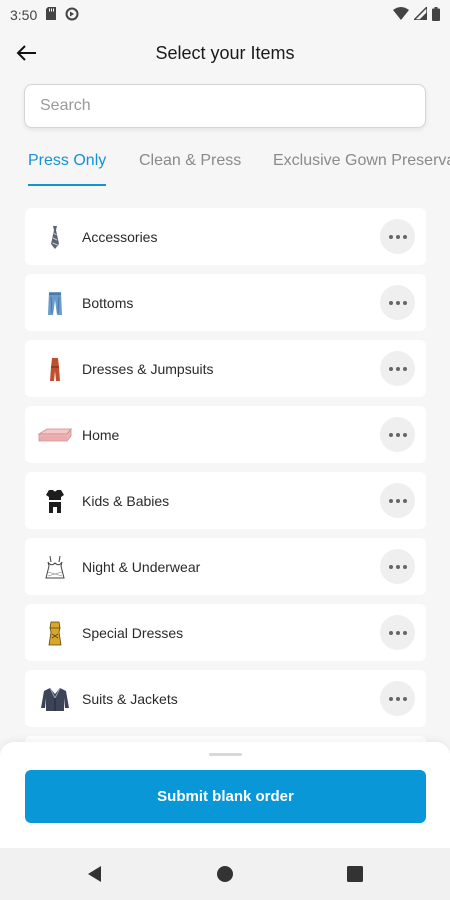  Describe the element at coordinates (225, 632) in the screenshot. I see `category-item-special-dresses: Special Dresses` at that location.